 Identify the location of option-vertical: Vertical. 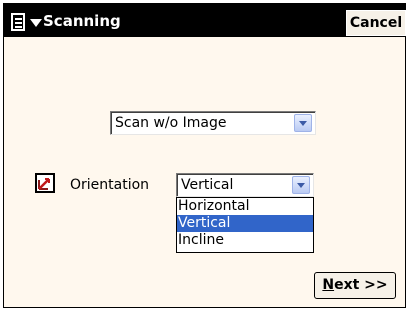
(245, 223).